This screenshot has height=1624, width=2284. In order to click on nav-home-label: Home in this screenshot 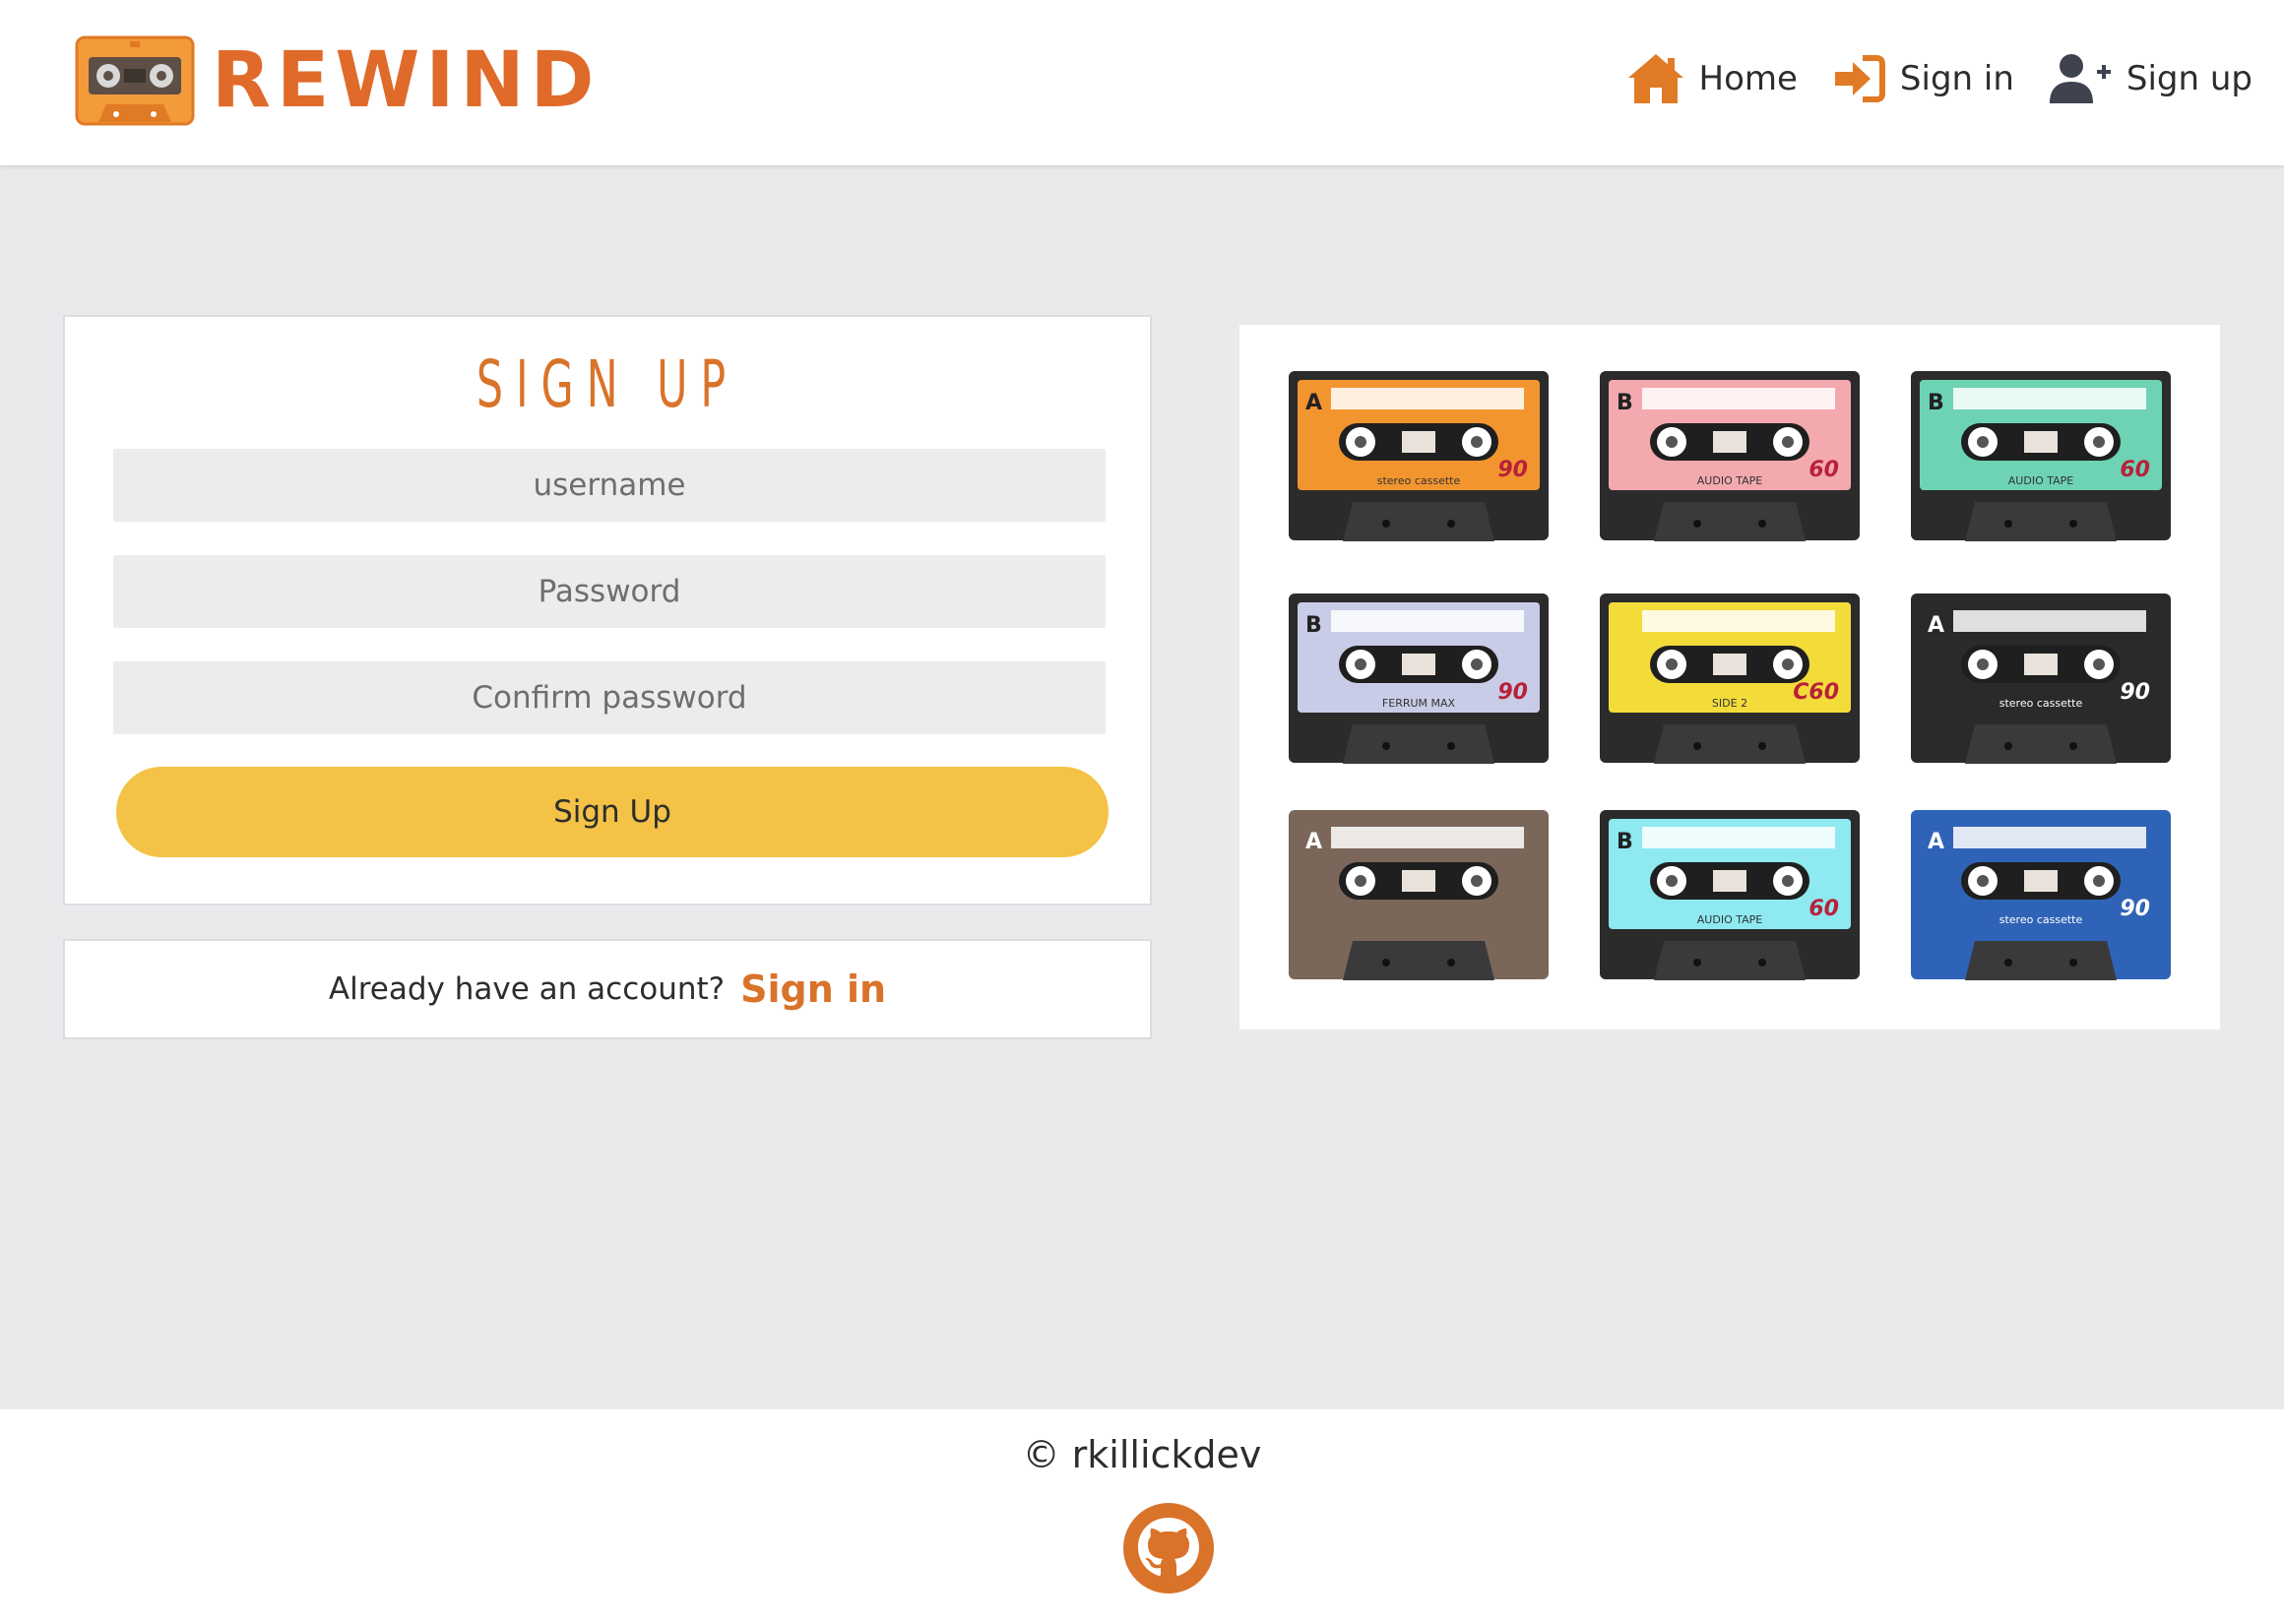, I will do `click(1748, 78)`.